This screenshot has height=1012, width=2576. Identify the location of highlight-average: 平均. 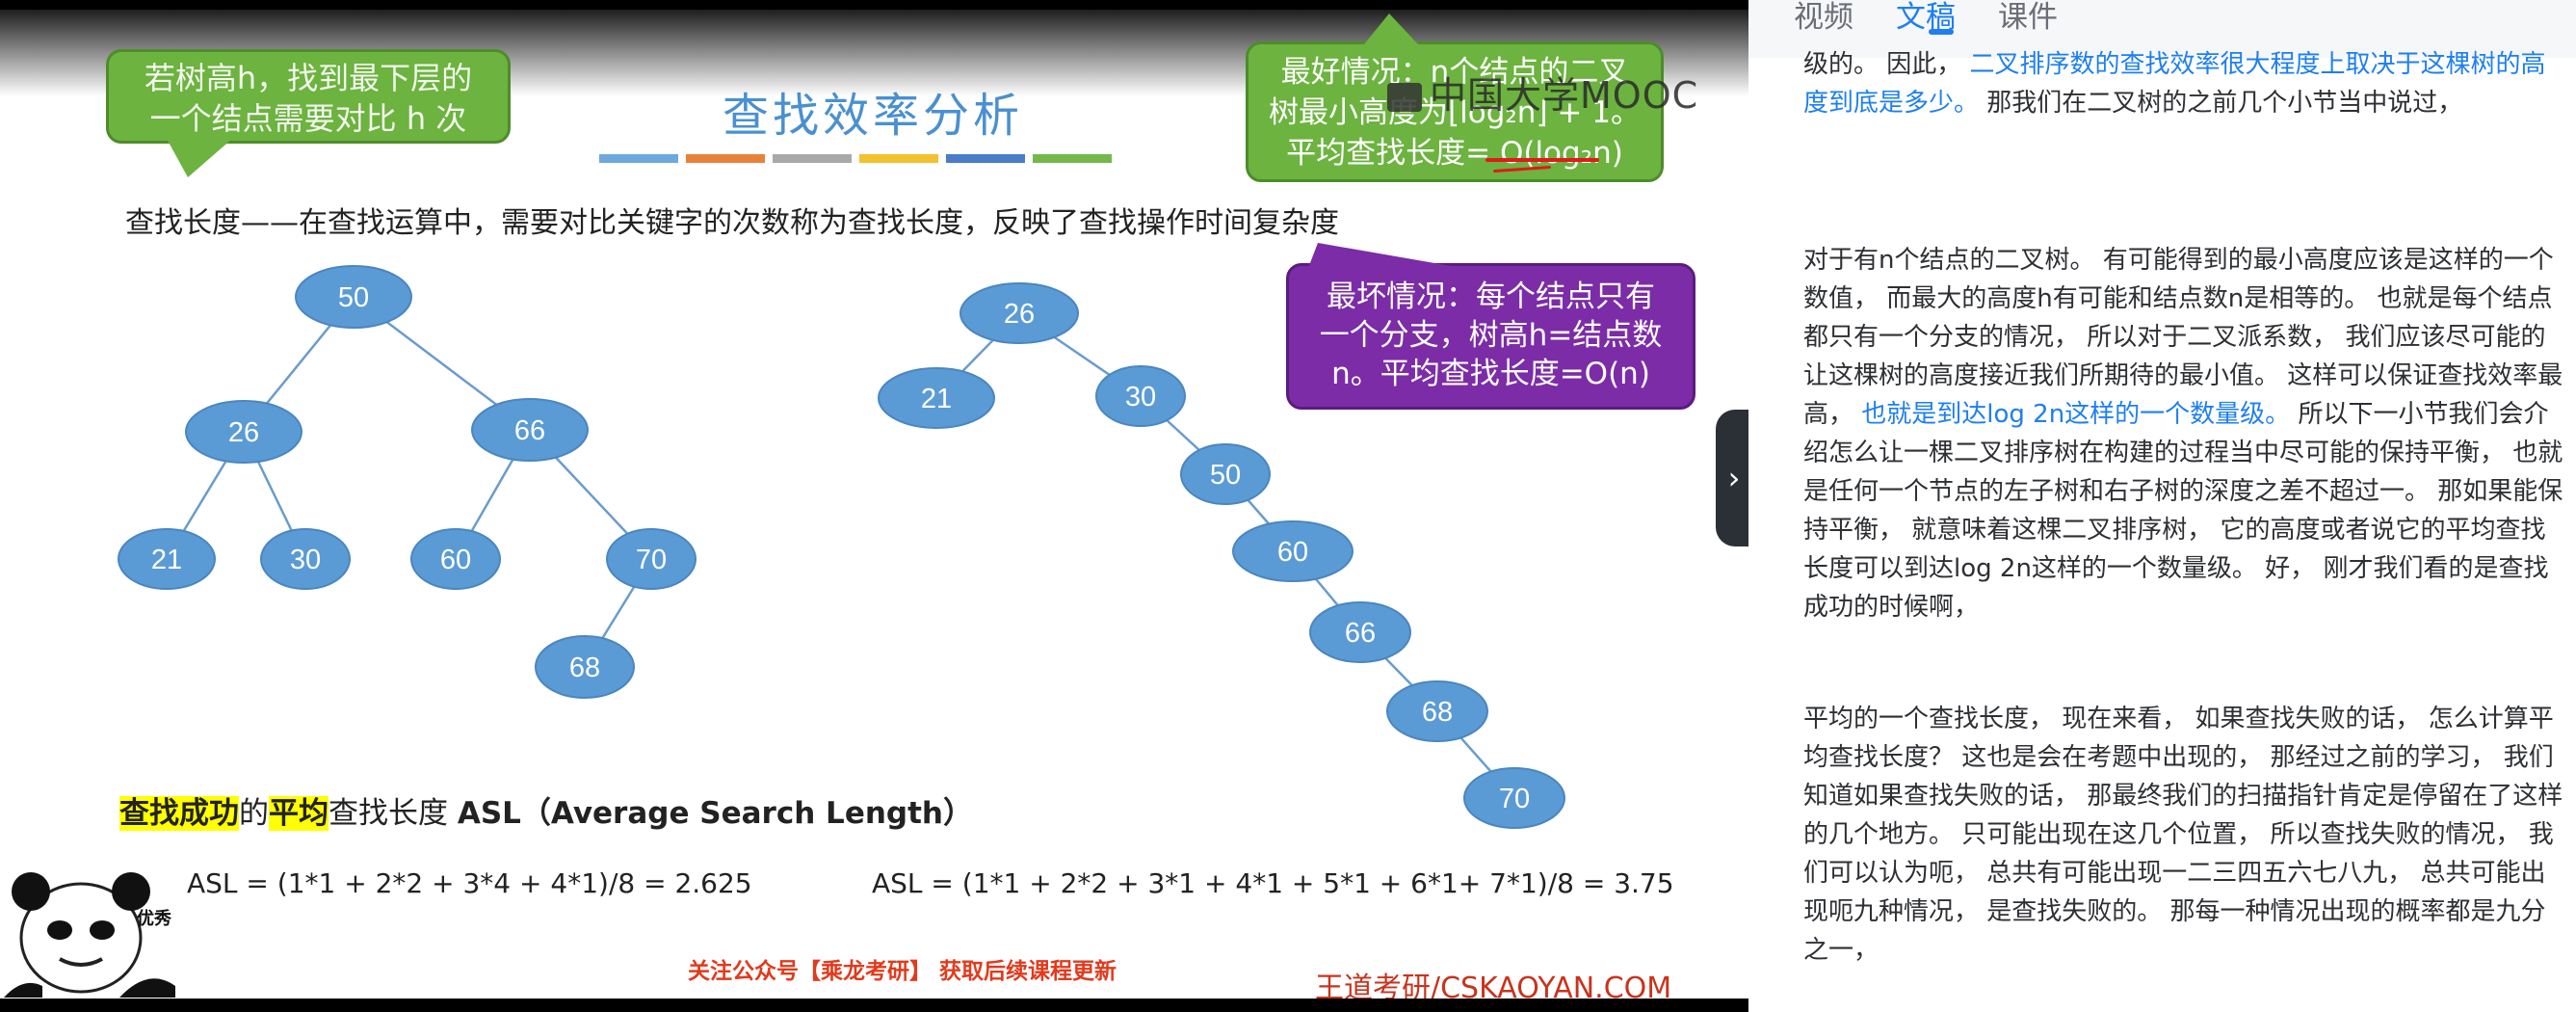
(299, 813).